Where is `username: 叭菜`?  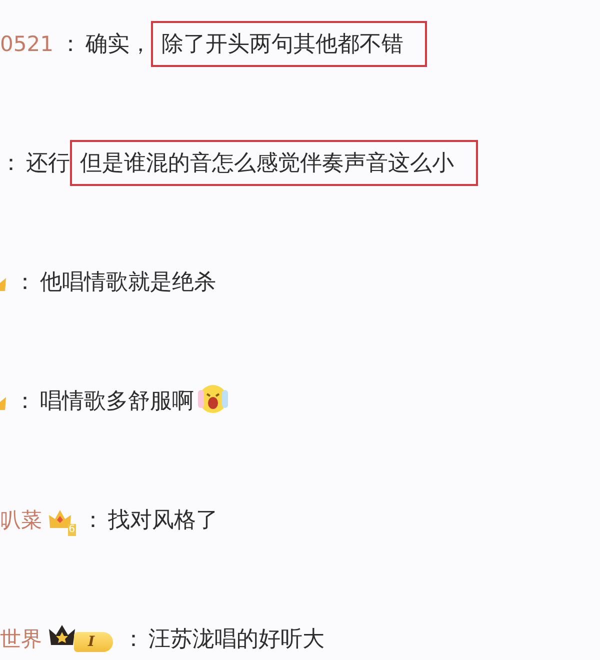
username: 叭菜 is located at coordinates (21, 520).